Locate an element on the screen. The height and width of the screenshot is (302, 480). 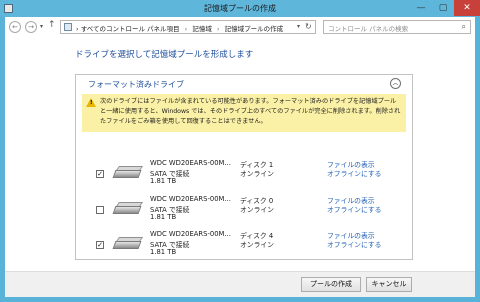
title-bar: 記憶域プールの作成 — ▢ ✕ is located at coordinates (240, 8).